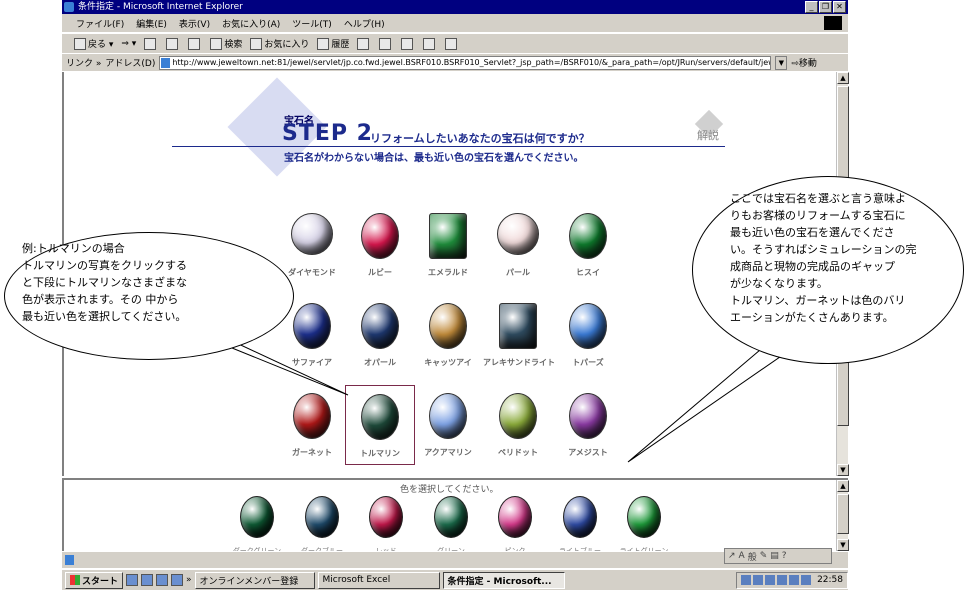 The width and height of the screenshot is (970, 590). What do you see at coordinates (380, 453) in the screenshot?
I see `gem-label: トルマリン` at bounding box center [380, 453].